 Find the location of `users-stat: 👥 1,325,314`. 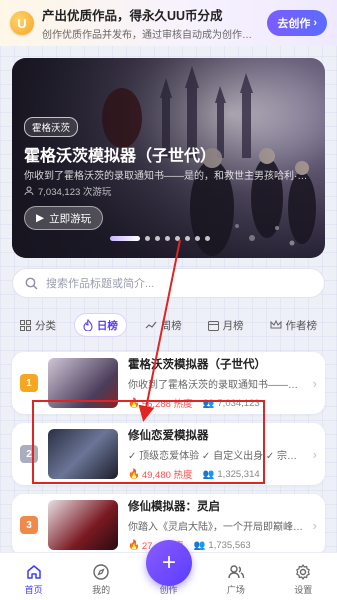

users-stat: 👥 1,325,314 is located at coordinates (231, 474).